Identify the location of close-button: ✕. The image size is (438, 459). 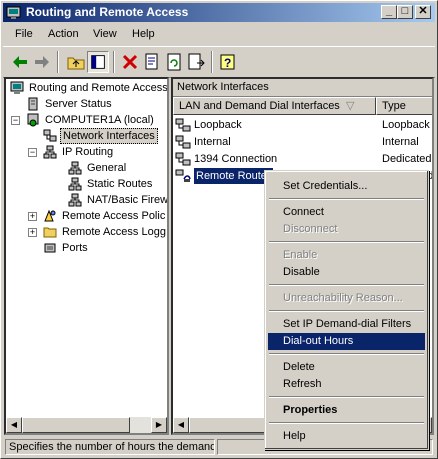
(423, 12).